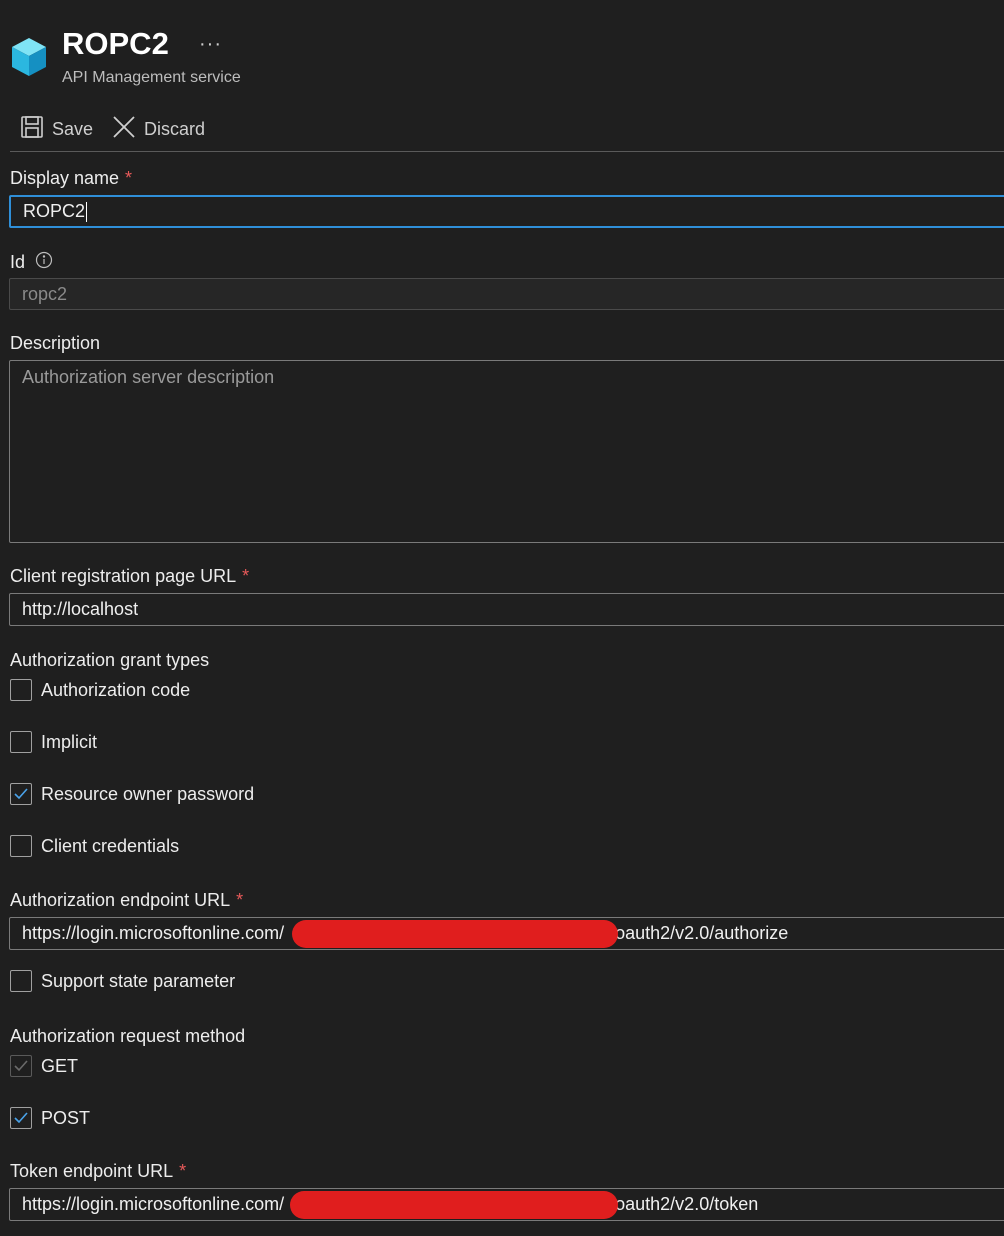 This screenshot has width=1004, height=1236. What do you see at coordinates (73, 129) in the screenshot?
I see `save-label: Save` at bounding box center [73, 129].